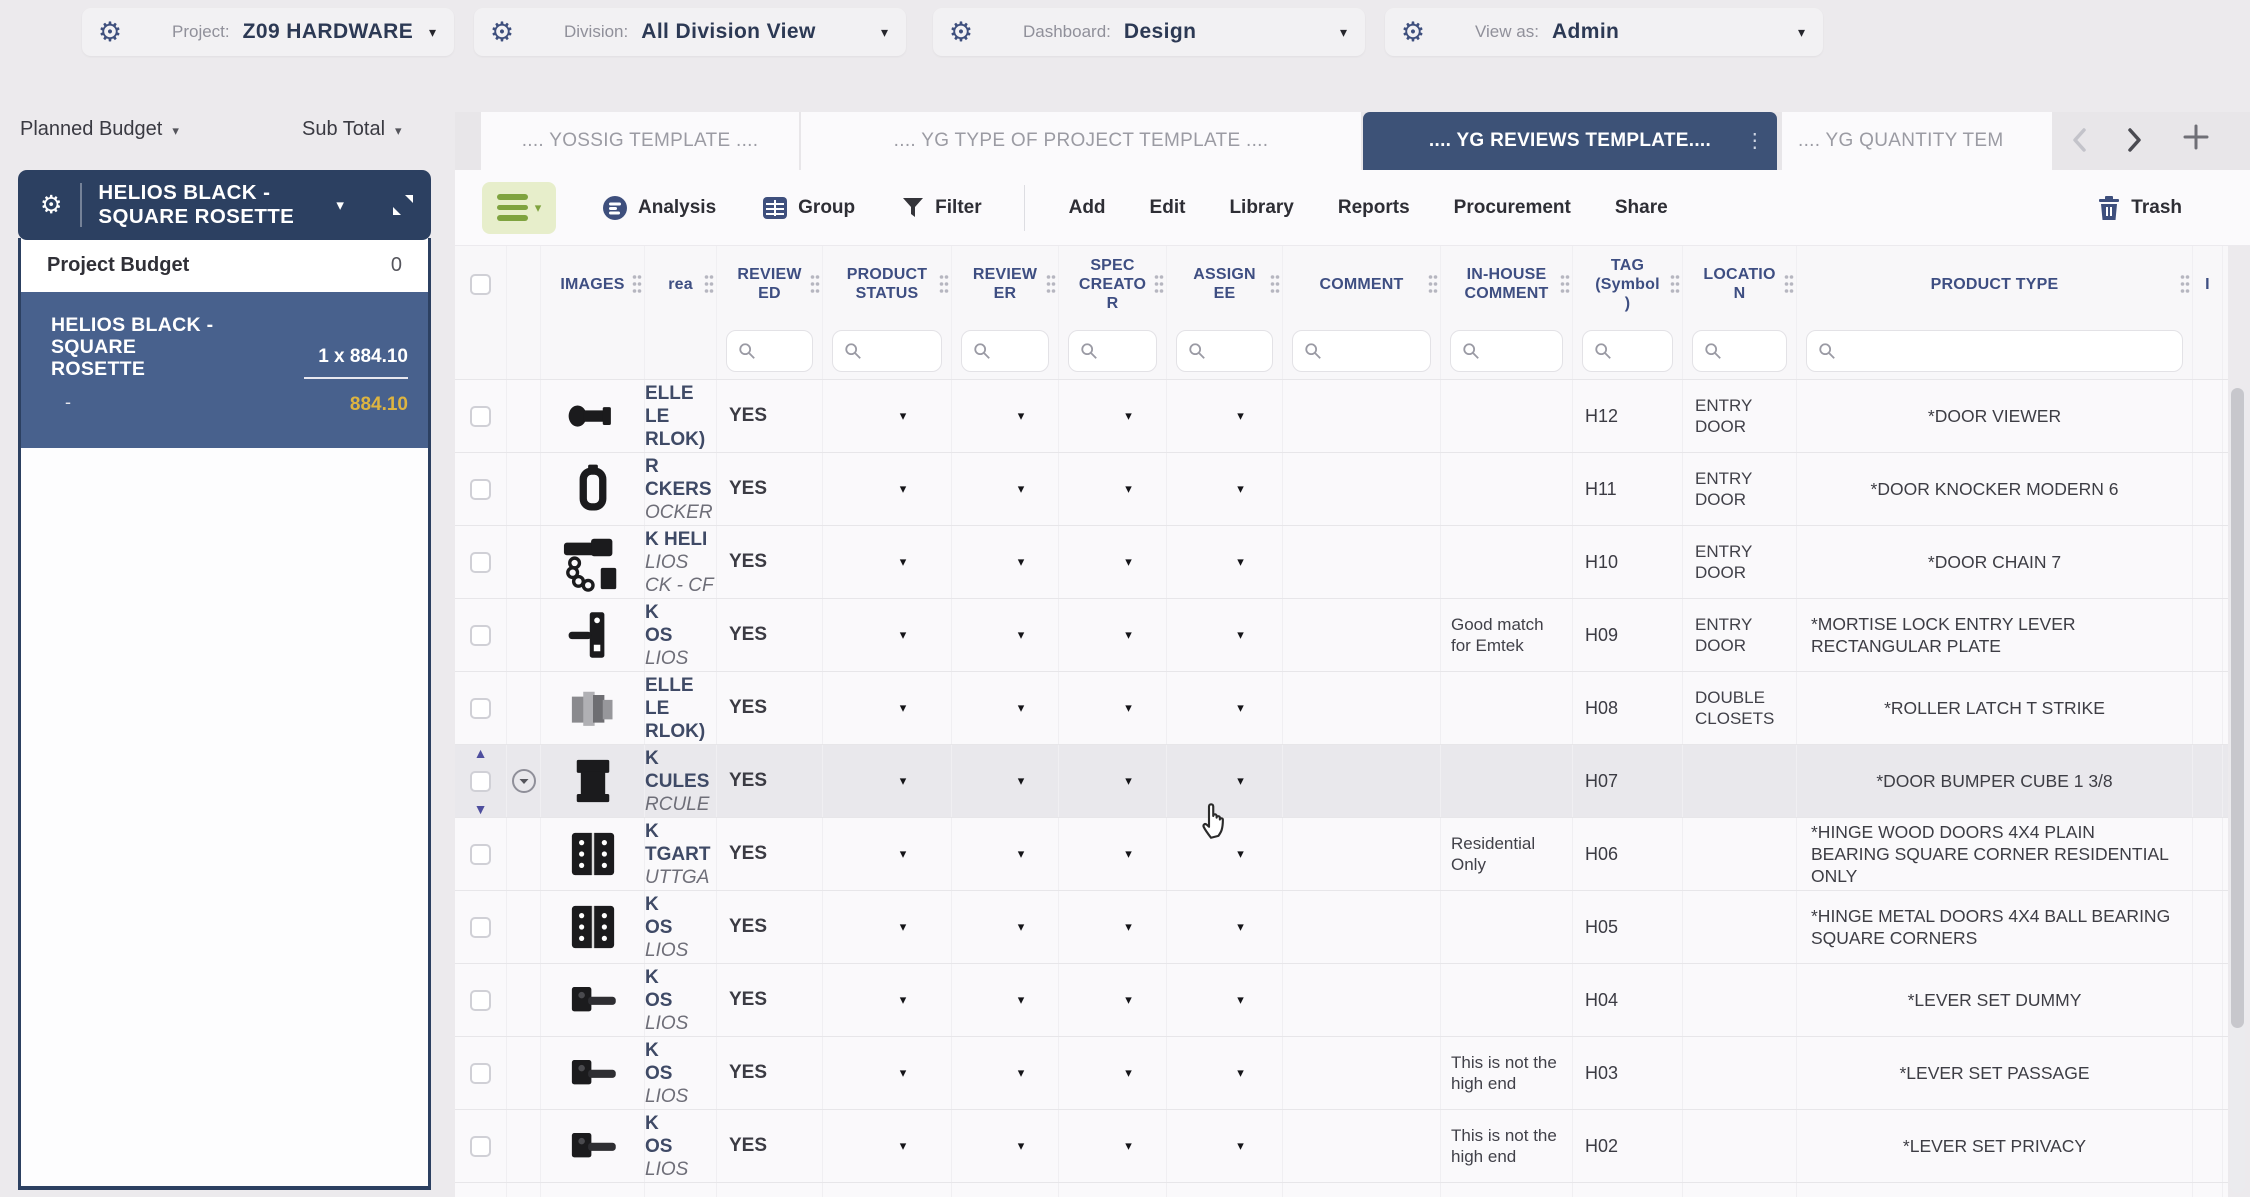 The width and height of the screenshot is (2250, 1197). Describe the element at coordinates (887, 350) in the screenshot. I see `search-input-product-status` at that location.